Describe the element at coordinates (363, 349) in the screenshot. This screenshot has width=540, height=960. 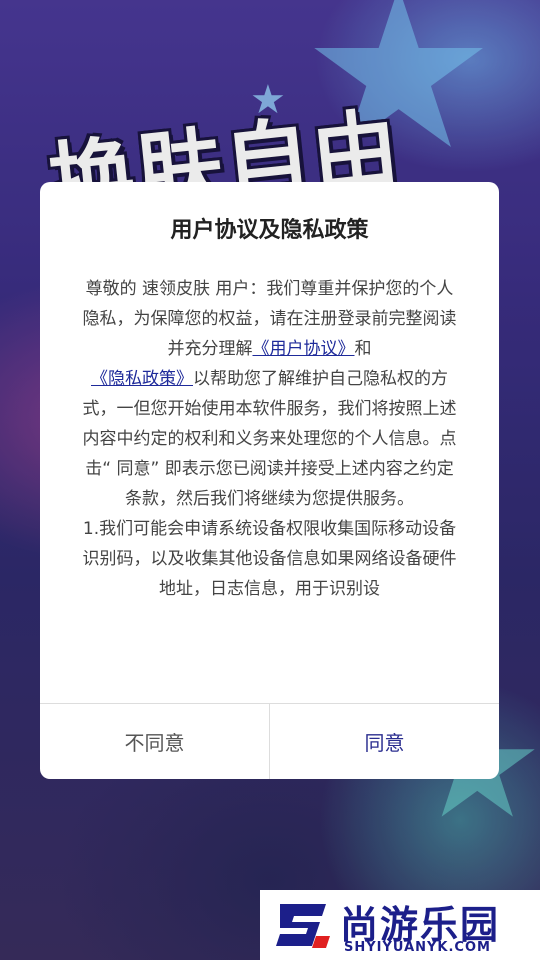
I see `and-text: 和` at that location.